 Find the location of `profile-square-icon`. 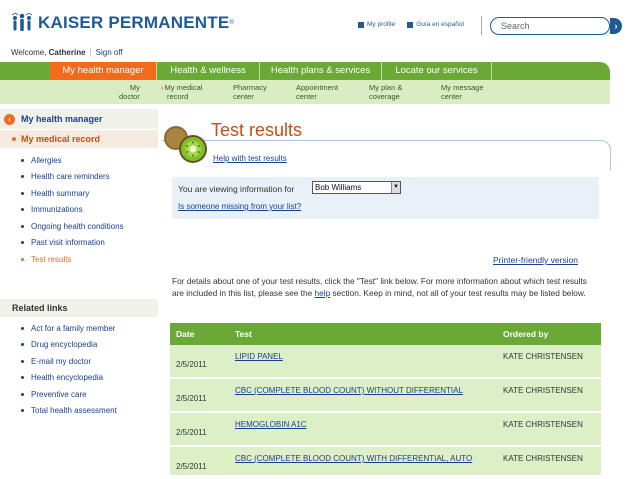

profile-square-icon is located at coordinates (361, 24).